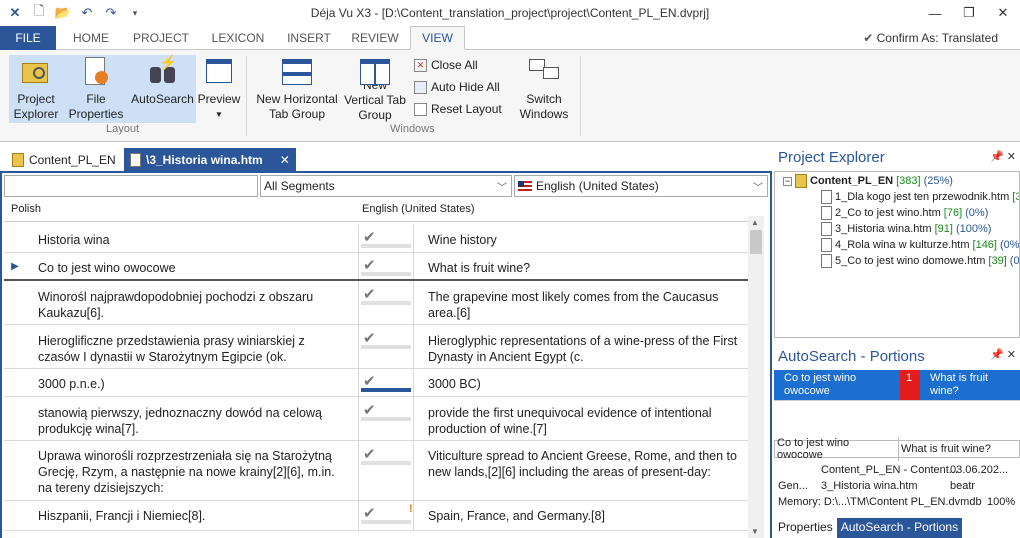 Image resolution: width=1020 pixels, height=538 pixels. Describe the element at coordinates (1003, 13) in the screenshot. I see `close-button: ✕` at that location.